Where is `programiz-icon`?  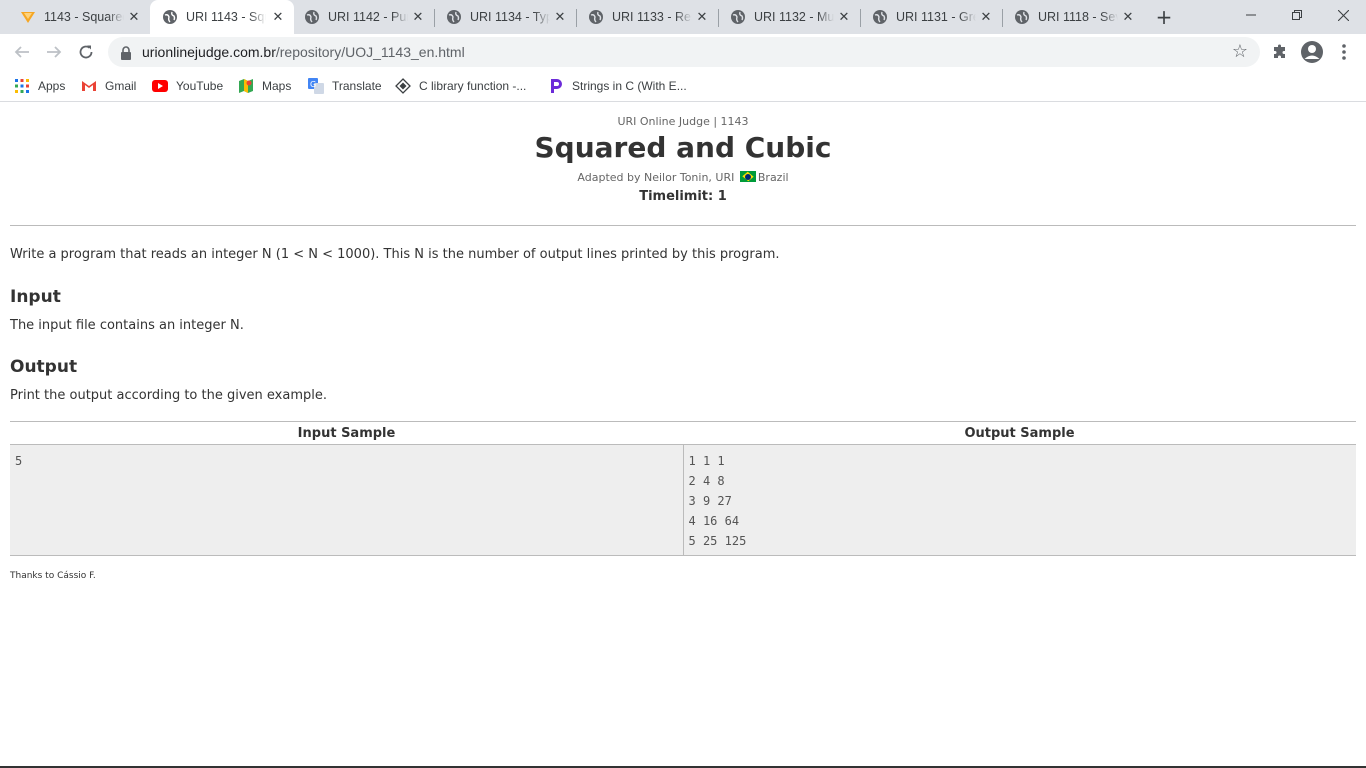 programiz-icon is located at coordinates (556, 86).